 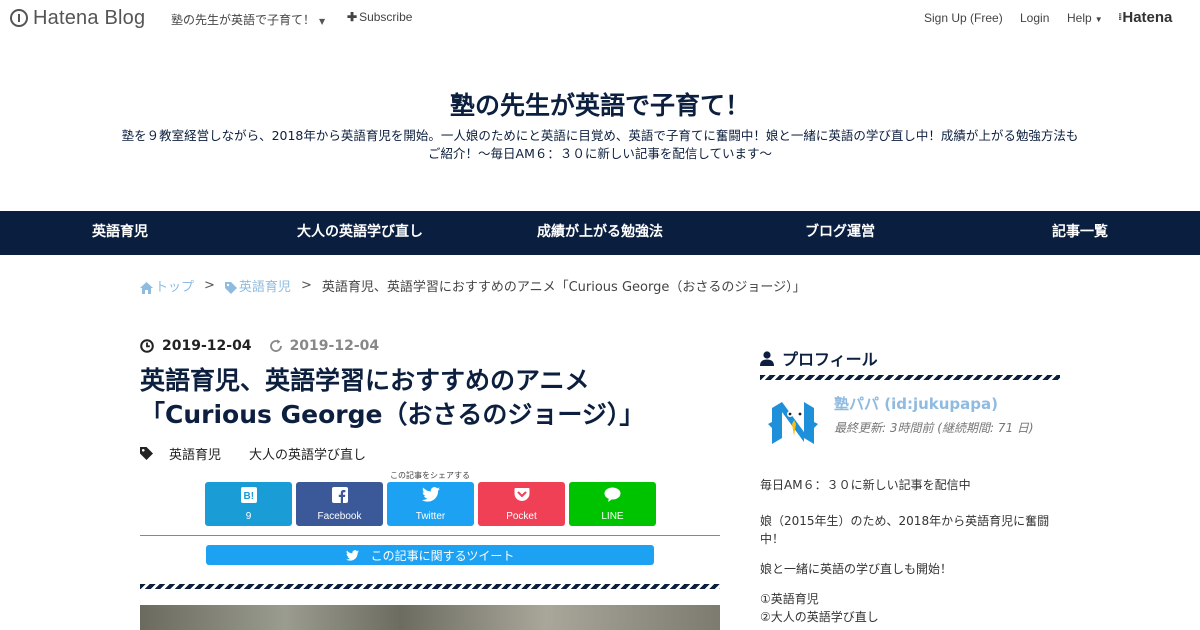 What do you see at coordinates (430, 617) in the screenshot?
I see `article-eyecatch-image` at bounding box center [430, 617].